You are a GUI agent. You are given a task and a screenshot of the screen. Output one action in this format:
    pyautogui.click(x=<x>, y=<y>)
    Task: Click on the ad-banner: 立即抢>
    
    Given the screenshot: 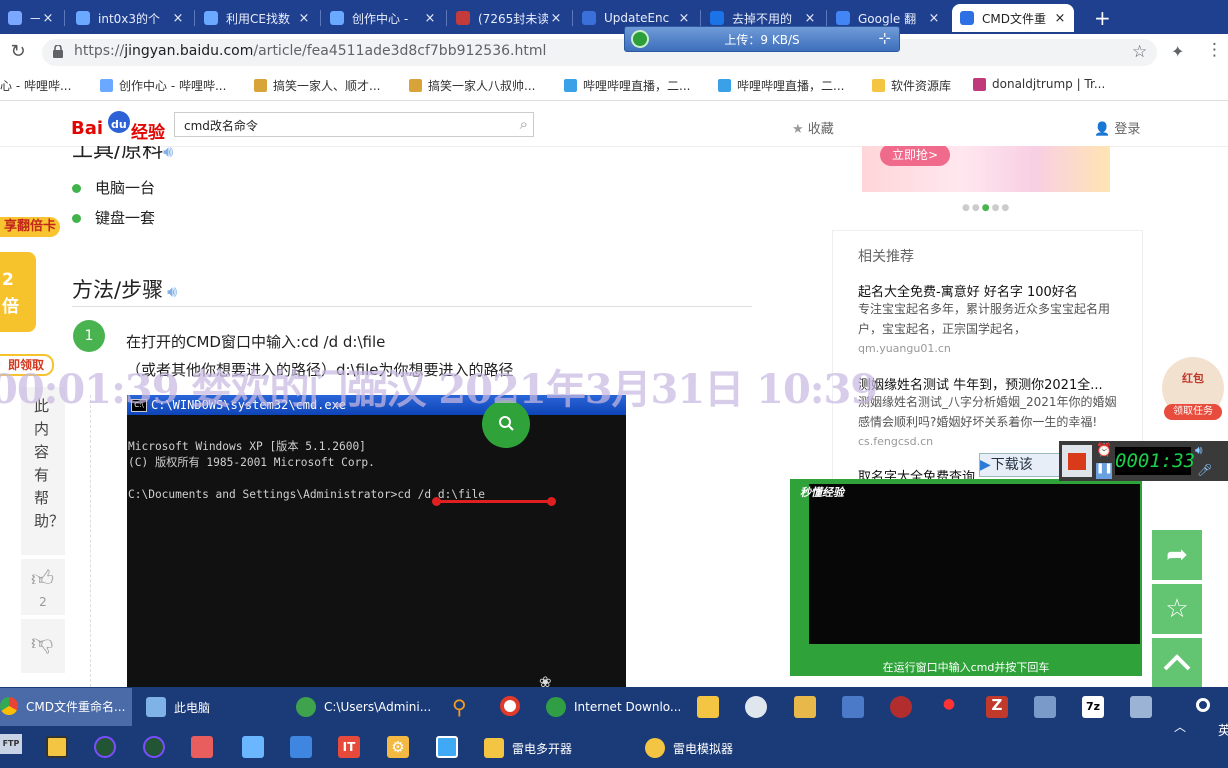 What is the action you would take?
    pyautogui.click(x=986, y=169)
    